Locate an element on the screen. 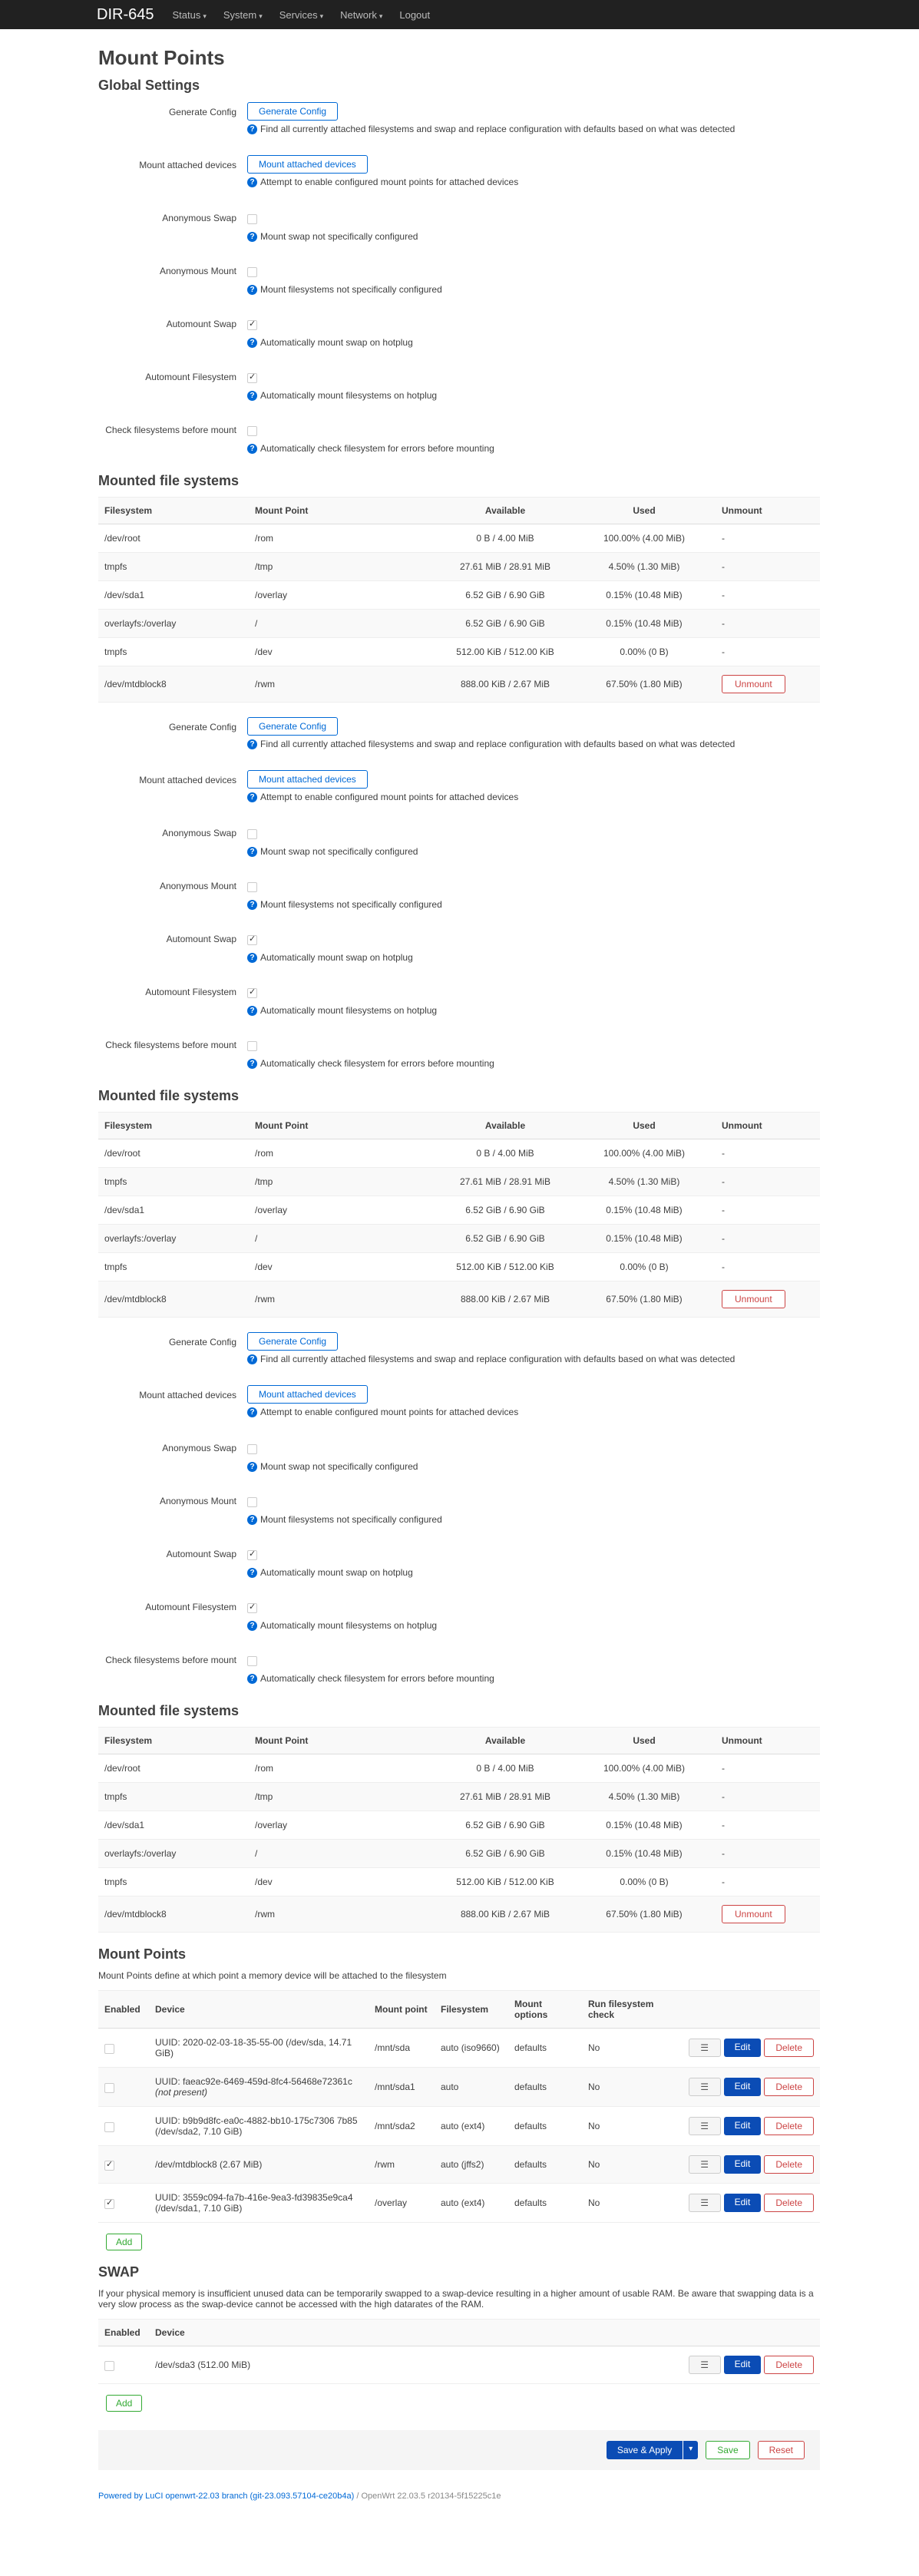 Image resolution: width=919 pixels, height=2576 pixels. nav-system: System ▾ is located at coordinates (243, 15).